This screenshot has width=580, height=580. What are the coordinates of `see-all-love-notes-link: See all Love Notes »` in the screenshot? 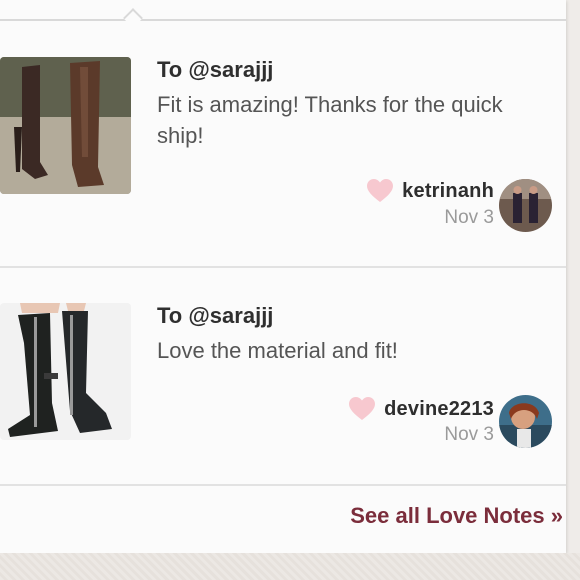 It's located at (456, 516).